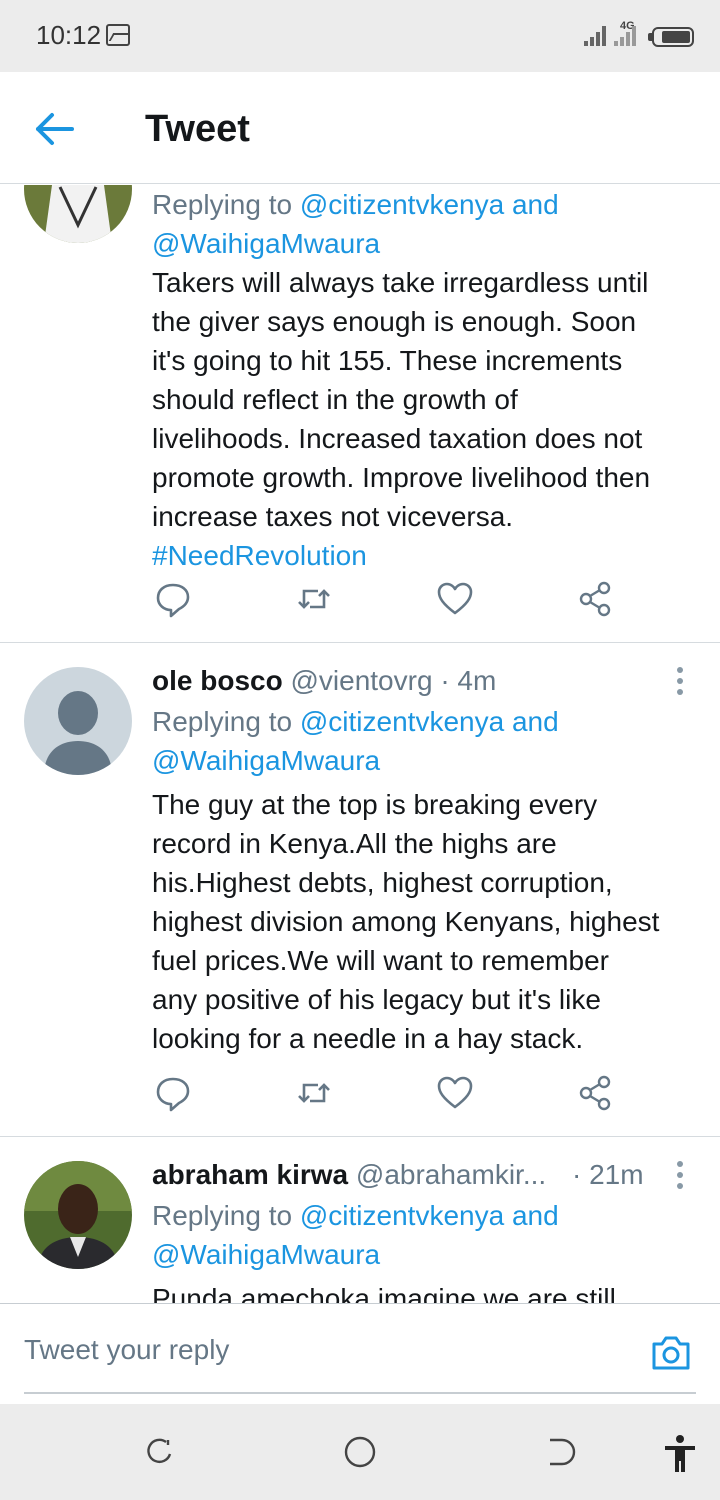 The height and width of the screenshot is (1500, 720). I want to click on camera-icon, so click(671, 1353).